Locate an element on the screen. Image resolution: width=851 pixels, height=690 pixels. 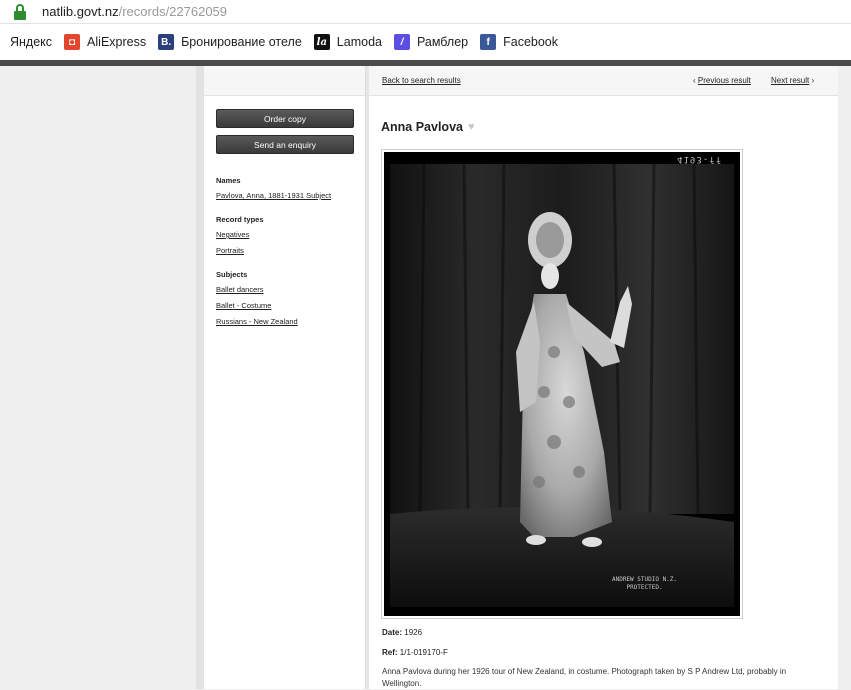
record-type-link-portraits: Portraits is located at coordinates (290, 250).